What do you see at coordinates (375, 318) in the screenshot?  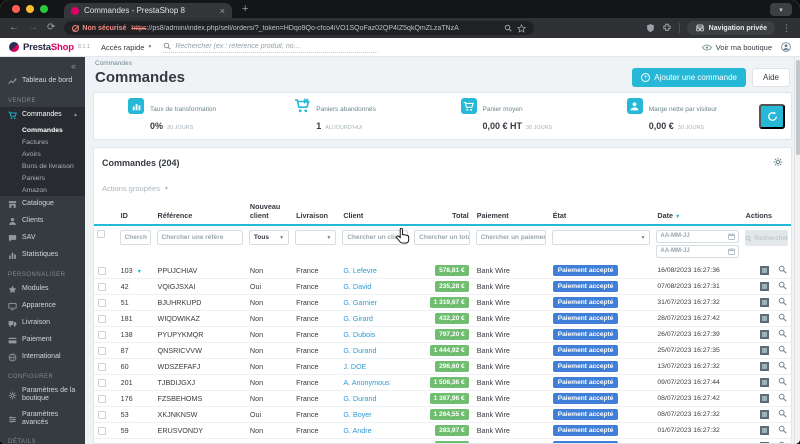 I see `order-client-link: G. Girard` at bounding box center [375, 318].